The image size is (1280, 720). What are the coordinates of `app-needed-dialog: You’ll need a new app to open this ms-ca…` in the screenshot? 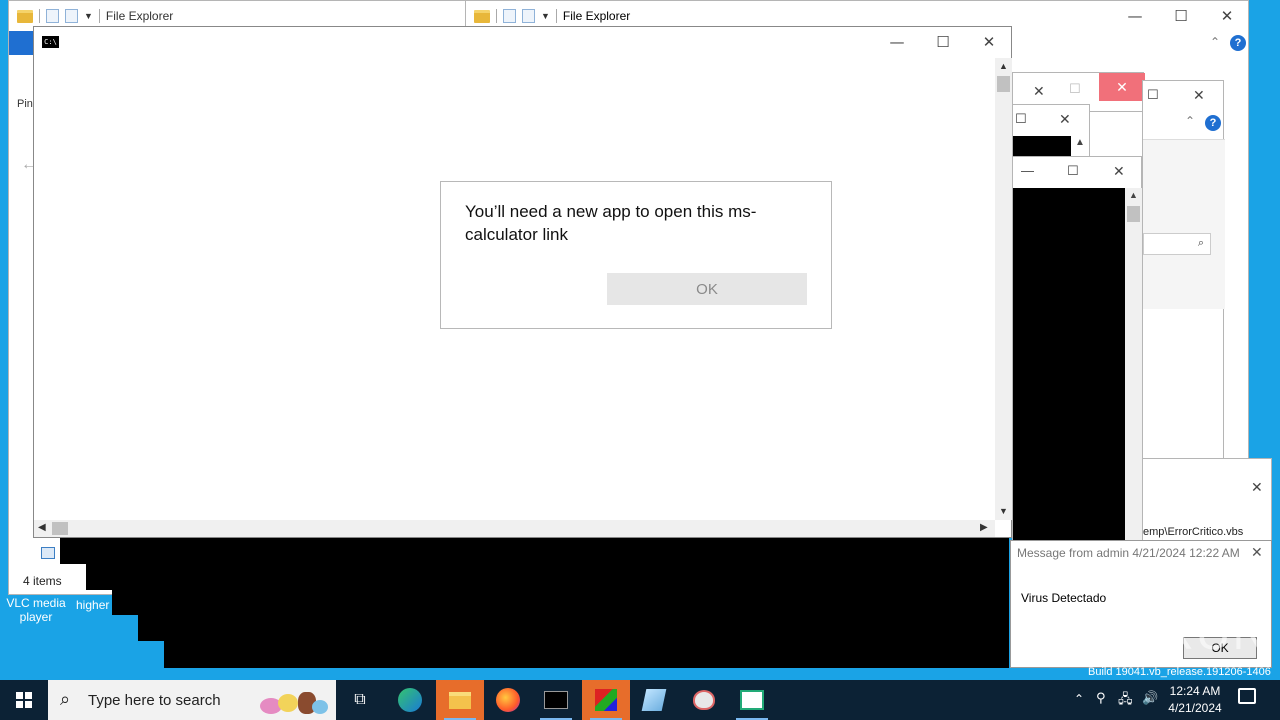 It's located at (636, 255).